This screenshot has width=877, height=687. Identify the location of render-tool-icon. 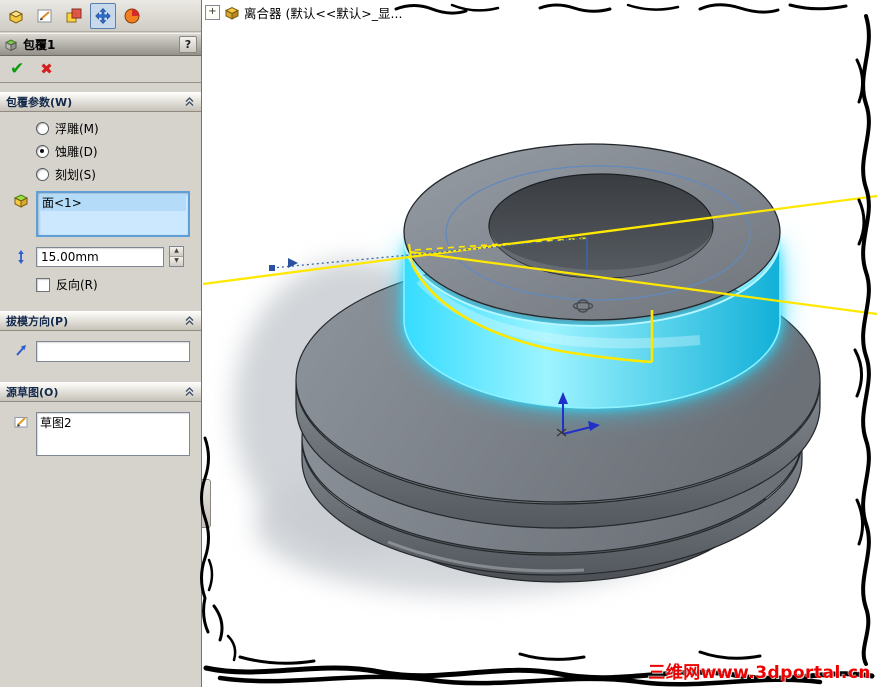
(132, 16).